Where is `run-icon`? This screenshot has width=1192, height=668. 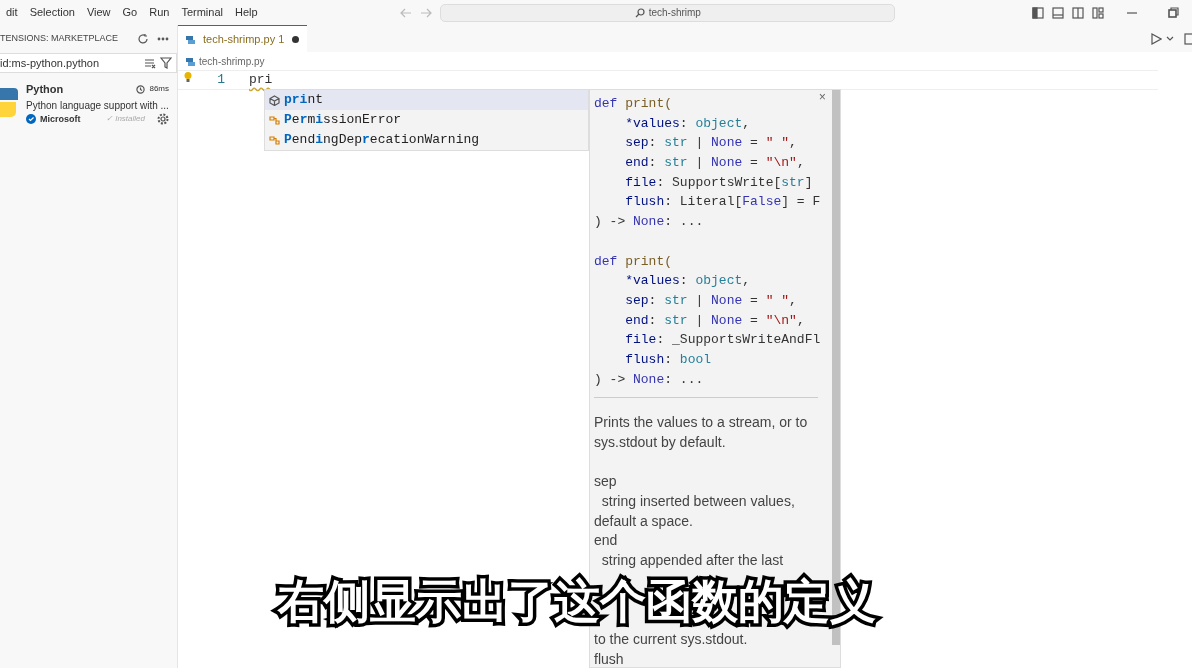 run-icon is located at coordinates (1156, 38).